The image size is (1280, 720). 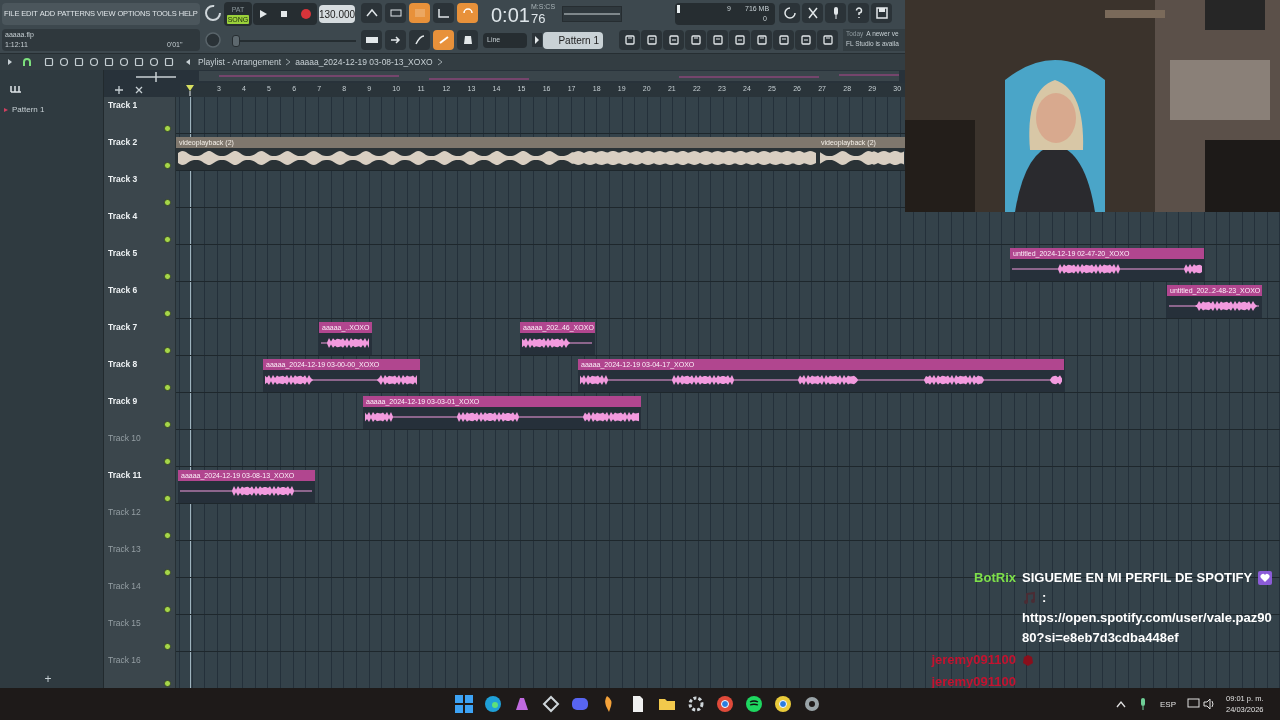 I want to click on language-indicator: ESP, so click(x=1168, y=705).